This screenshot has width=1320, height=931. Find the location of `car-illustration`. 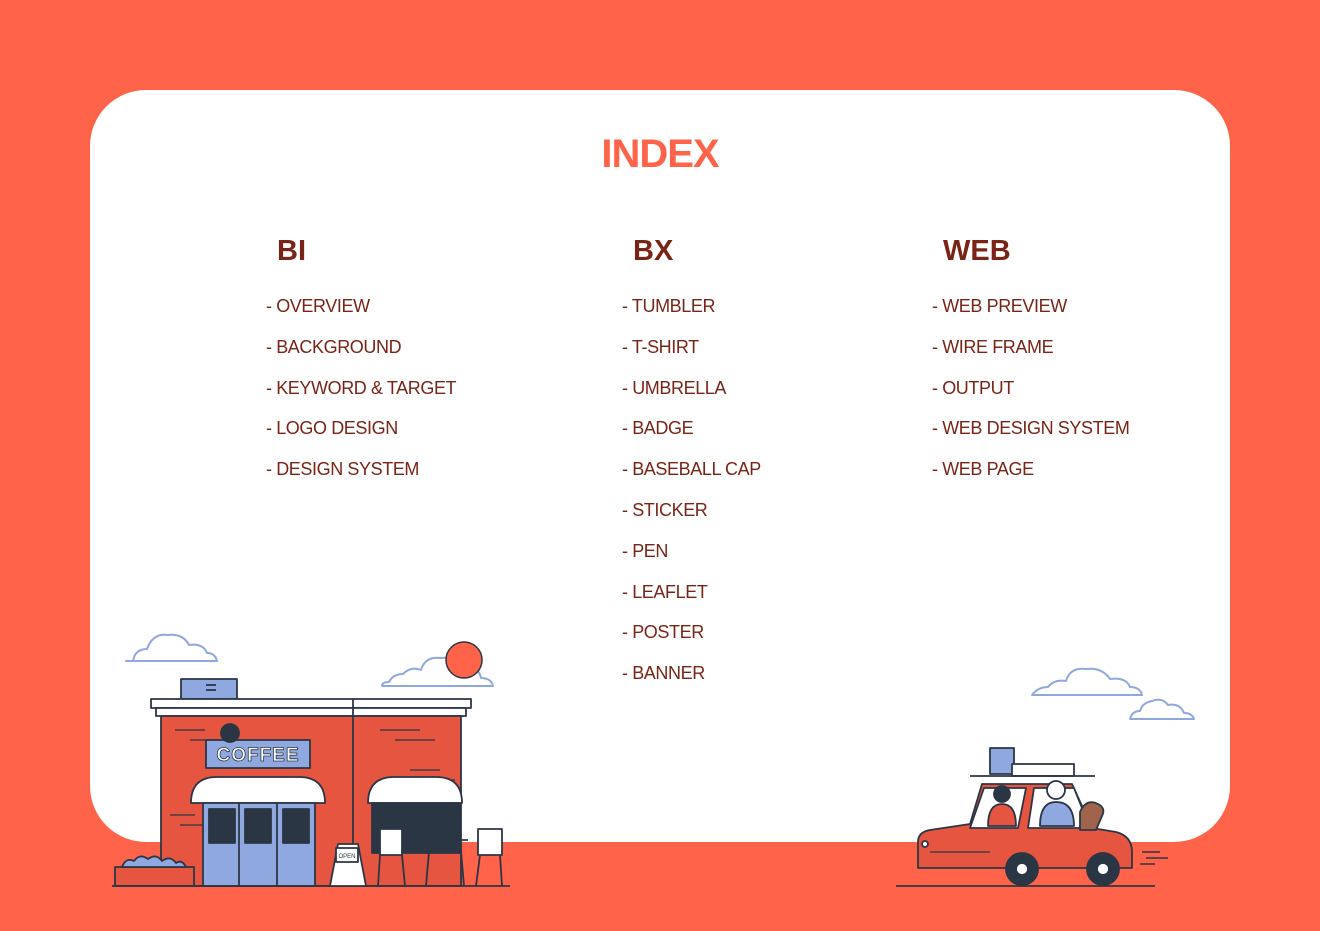

car-illustration is located at coordinates (1032, 817).